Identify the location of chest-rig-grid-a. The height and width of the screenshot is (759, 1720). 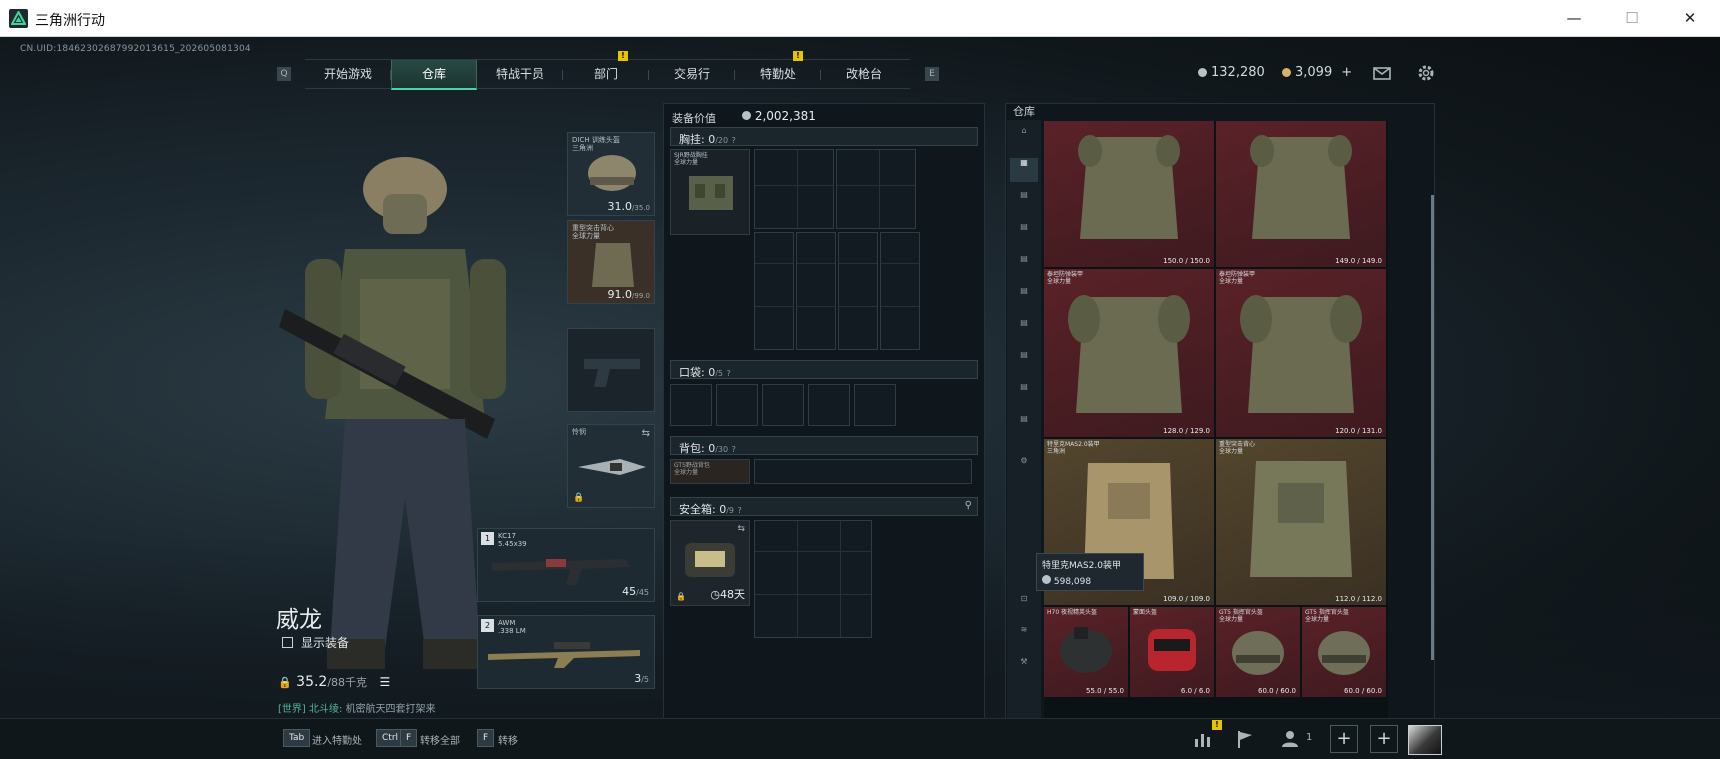
(794, 189).